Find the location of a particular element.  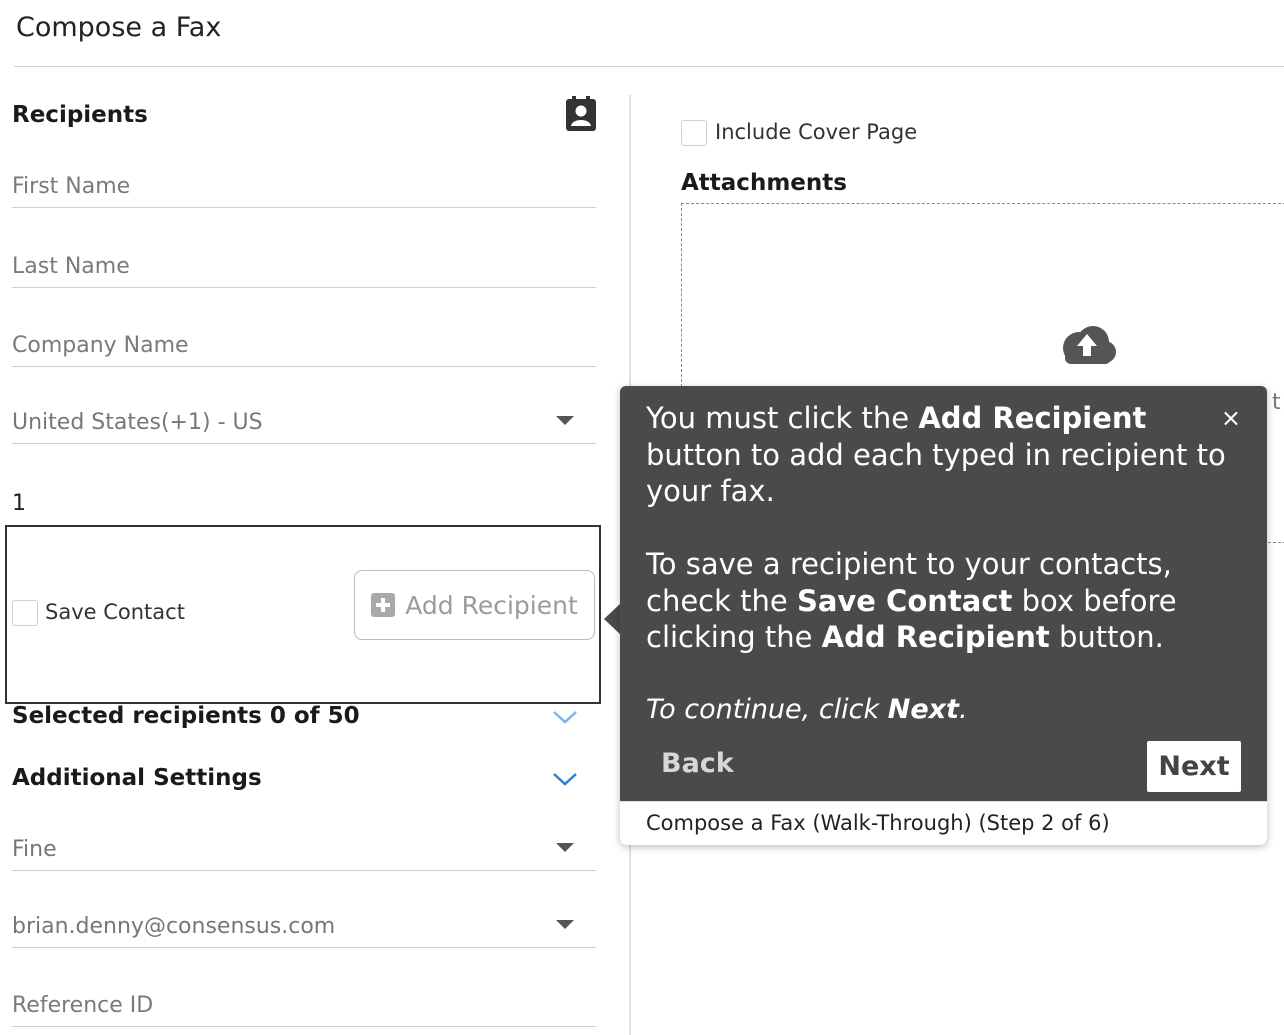

resolution-select: Fine is located at coordinates (304, 847).